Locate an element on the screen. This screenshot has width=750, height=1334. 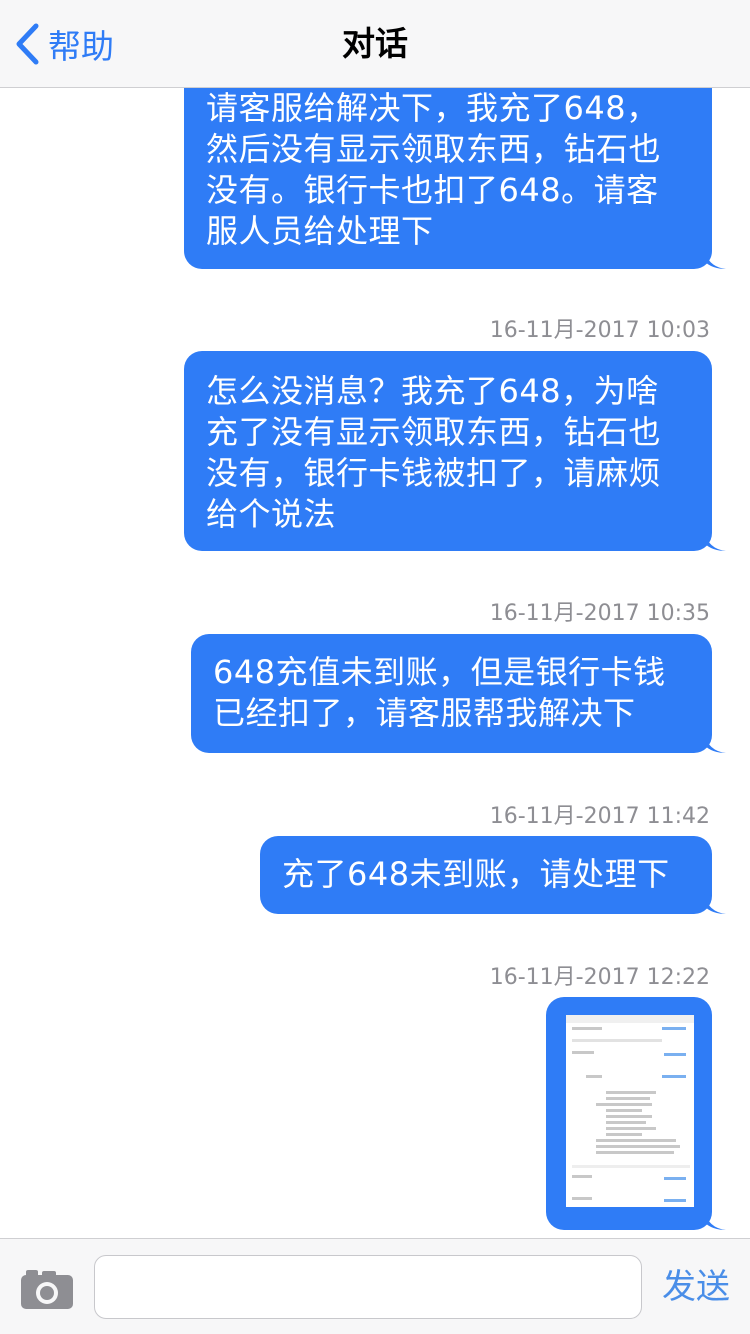
message-bubble: 充了648未到账，请处理下 is located at coordinates (493, 875).